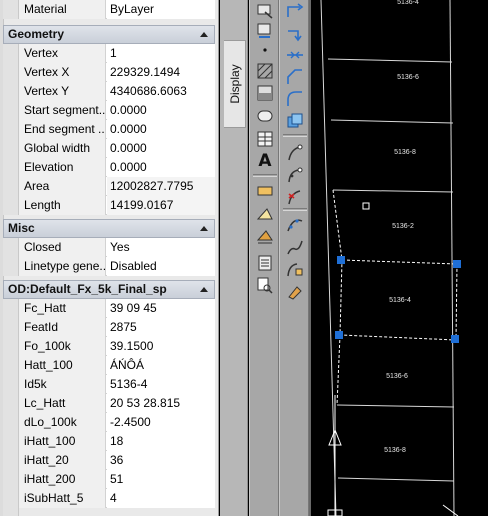  Describe the element at coordinates (161, 422) in the screenshot. I see `property-value: -2.4500` at that location.